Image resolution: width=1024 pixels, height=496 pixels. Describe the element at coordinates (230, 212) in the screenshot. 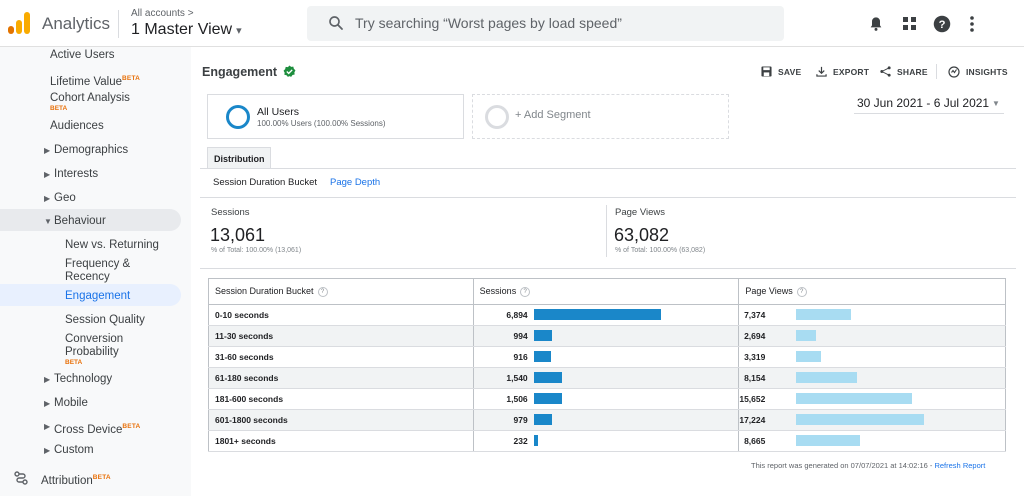

I see `sessions-label: Sessions` at that location.